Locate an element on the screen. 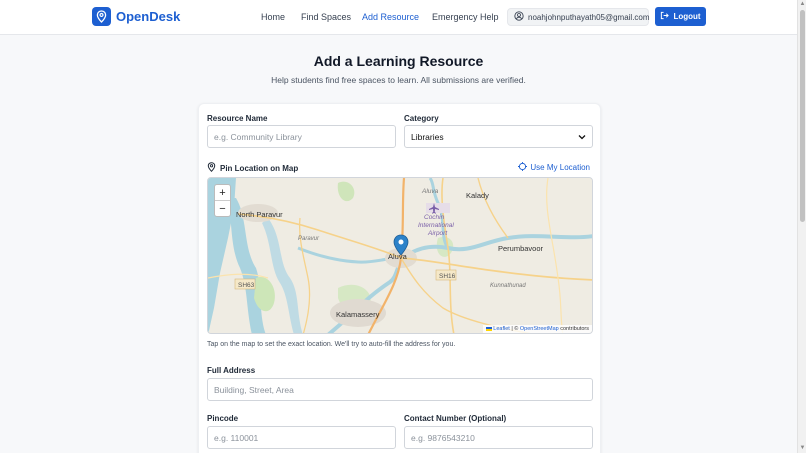 The height and width of the screenshot is (453, 806). map-label-kalamassery: Kalamassery is located at coordinates (358, 314).